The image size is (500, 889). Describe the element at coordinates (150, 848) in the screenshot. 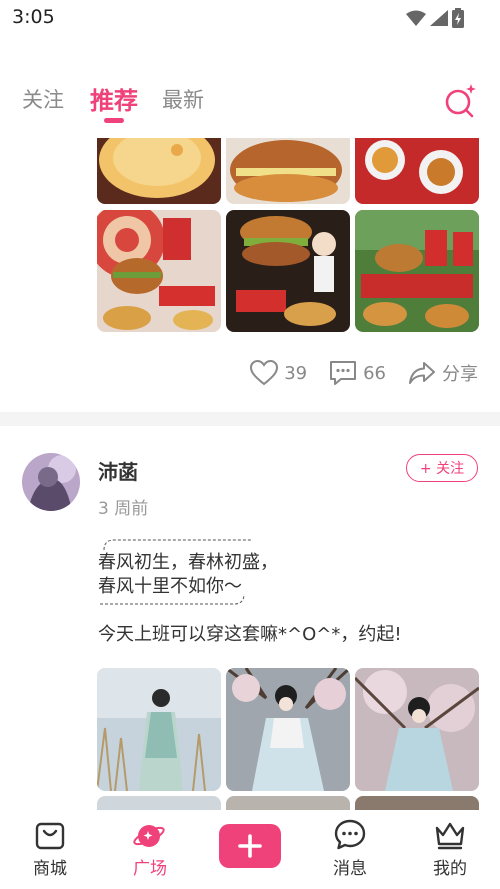

I see `nav-plaza: 广场` at that location.